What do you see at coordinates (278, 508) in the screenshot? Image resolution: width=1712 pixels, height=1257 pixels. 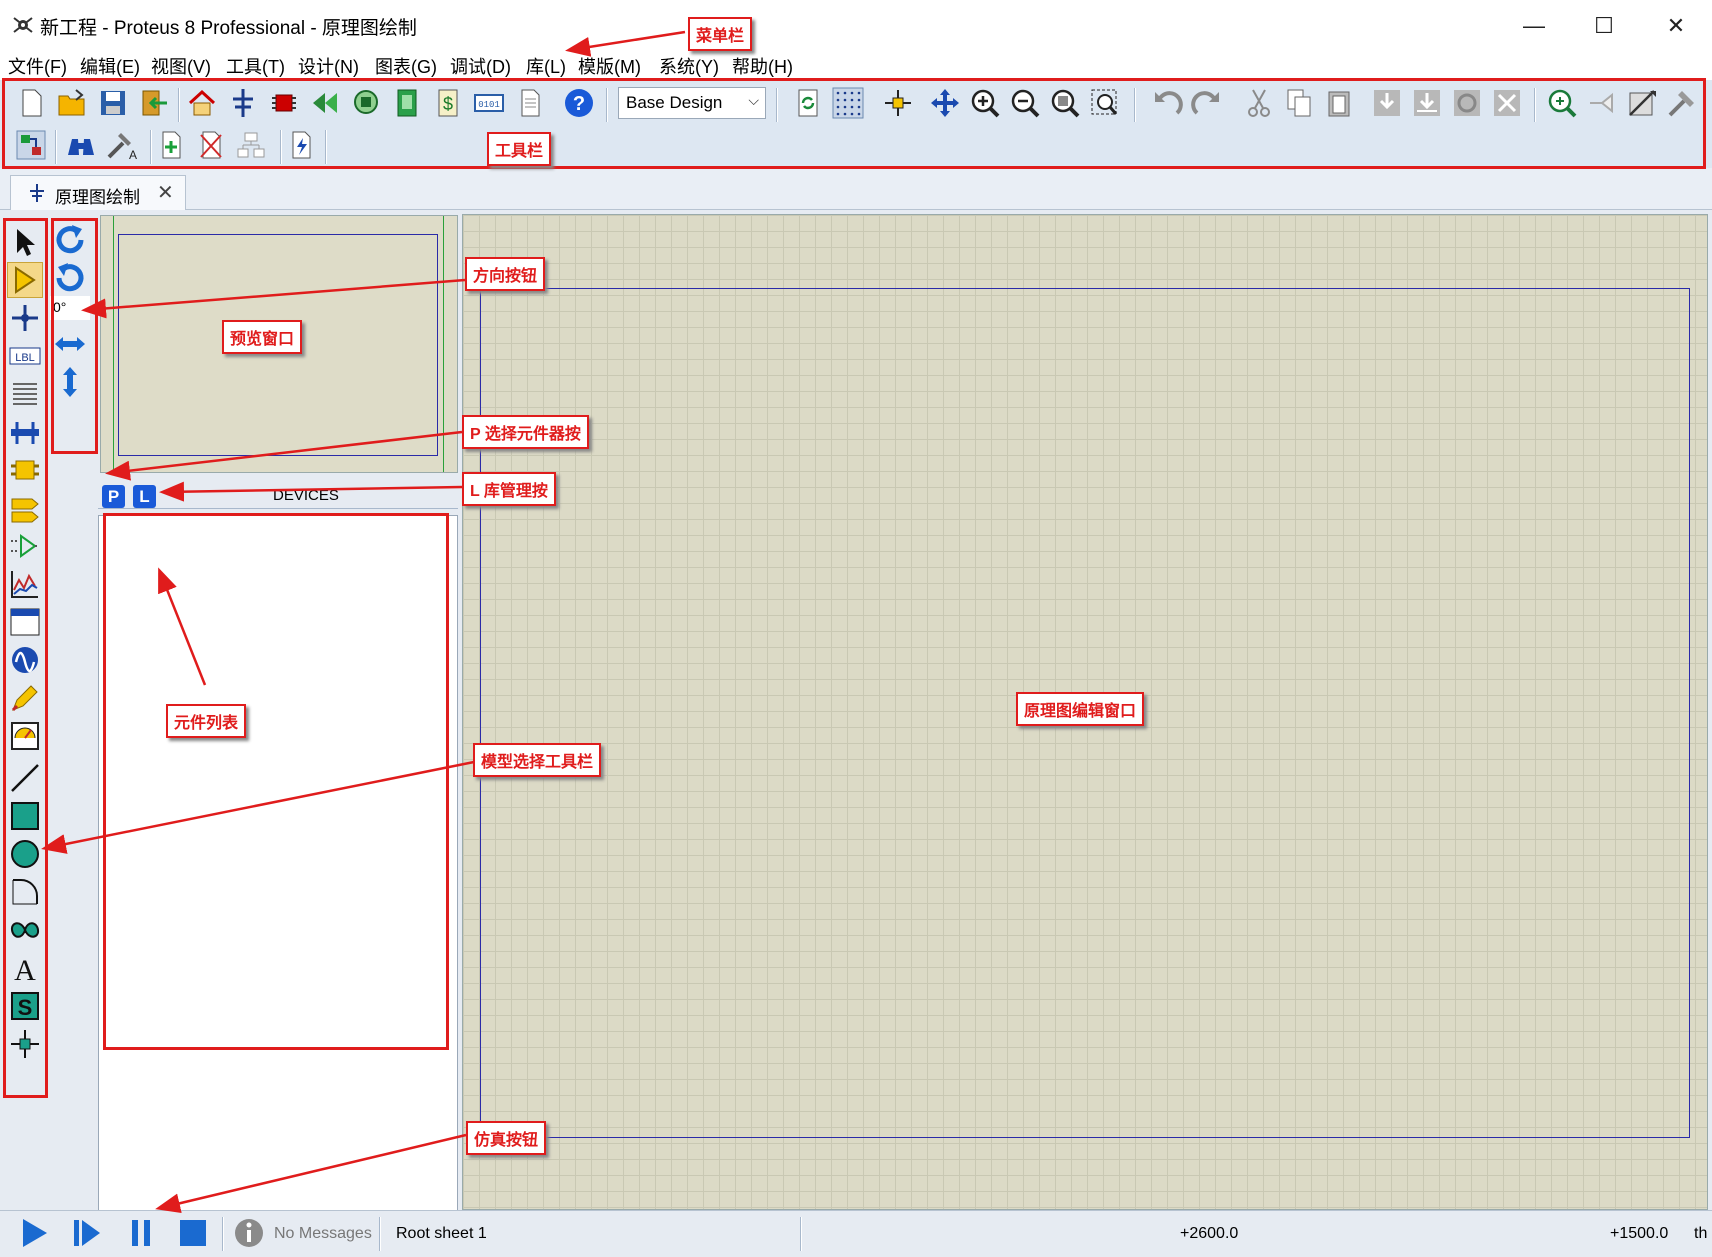 I see `header-divider` at bounding box center [278, 508].